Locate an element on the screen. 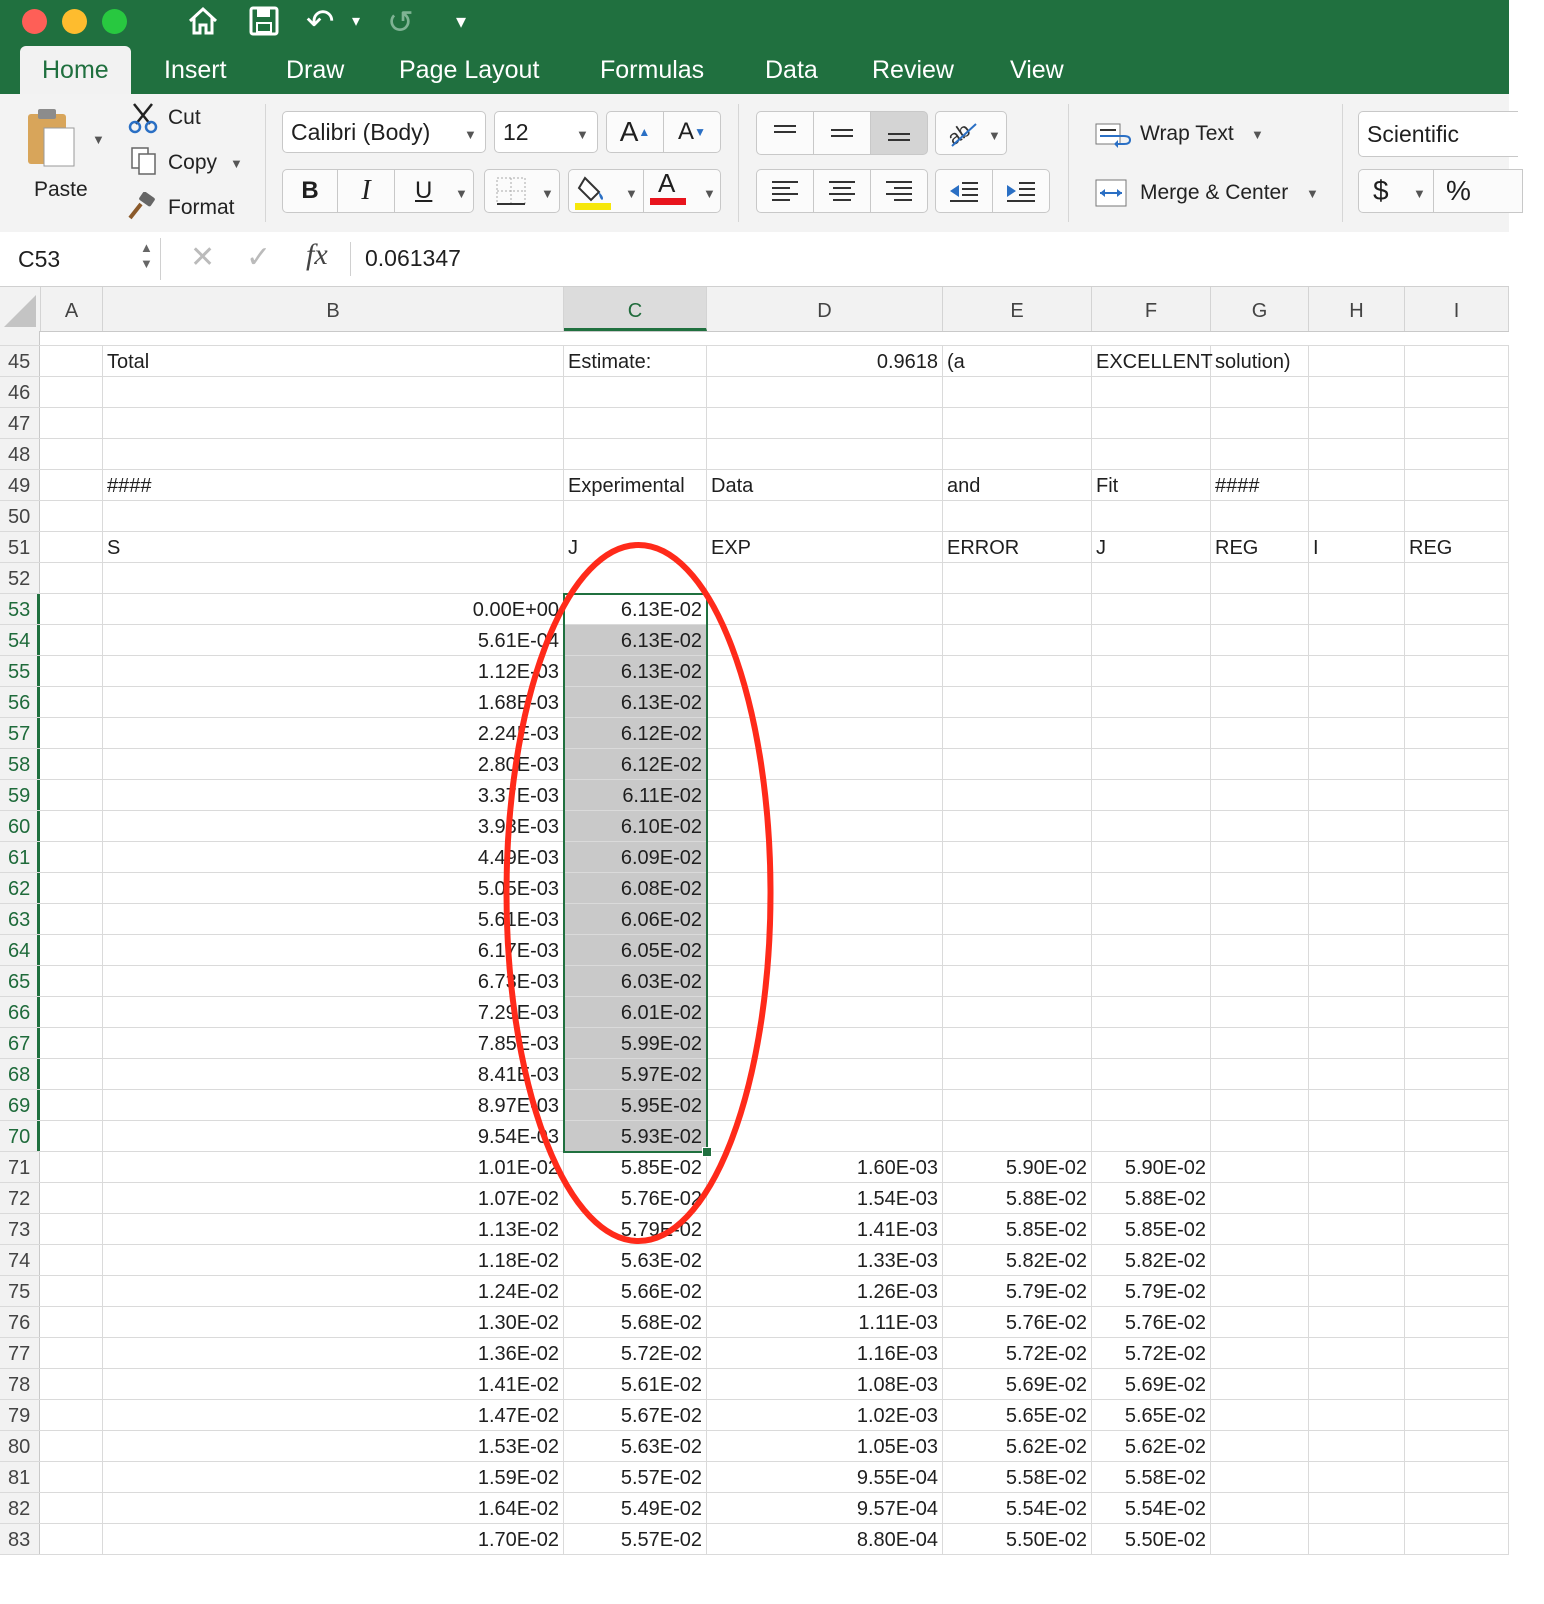  cell-h59 is located at coordinates (1357, 795).